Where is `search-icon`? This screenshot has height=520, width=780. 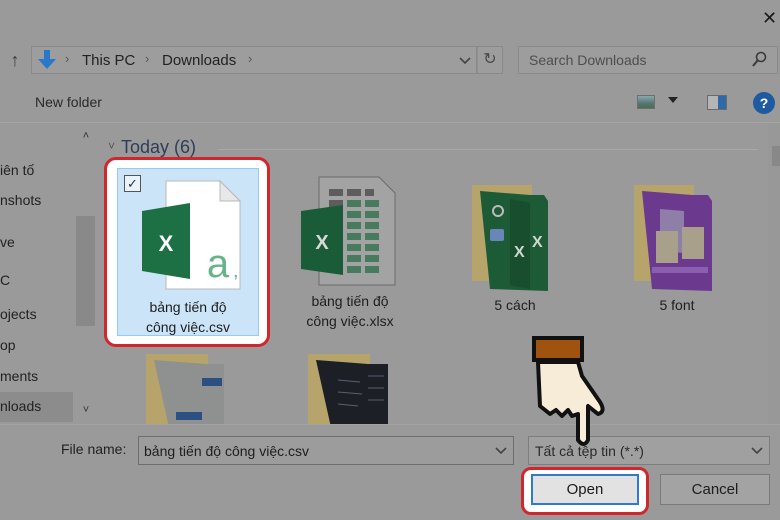 search-icon is located at coordinates (759, 60).